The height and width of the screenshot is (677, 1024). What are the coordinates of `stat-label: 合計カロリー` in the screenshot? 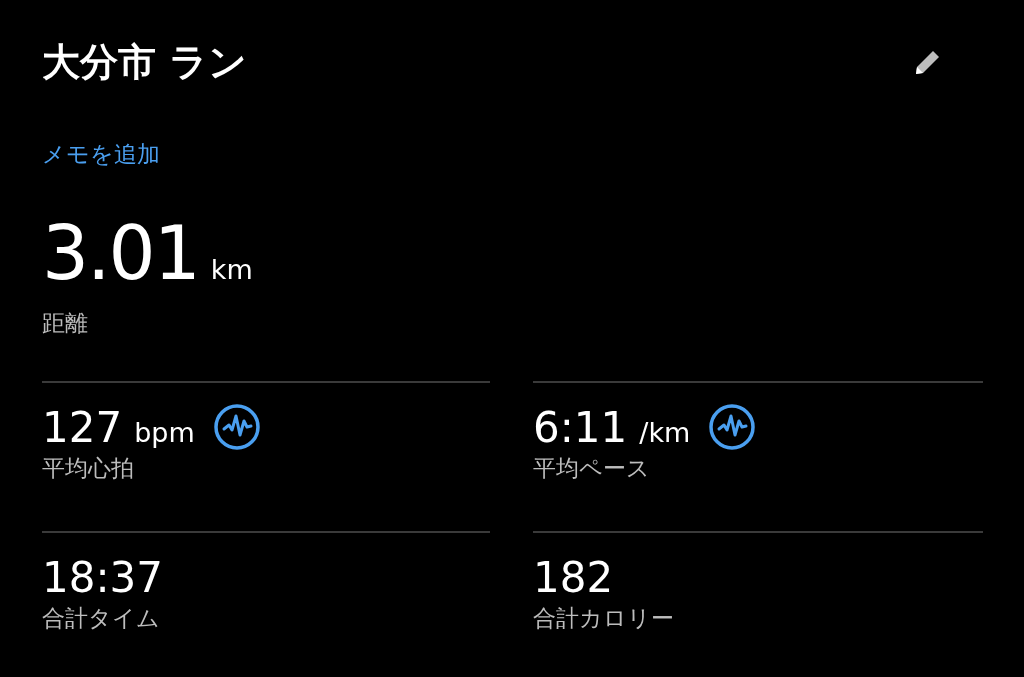 It's located at (603, 618).